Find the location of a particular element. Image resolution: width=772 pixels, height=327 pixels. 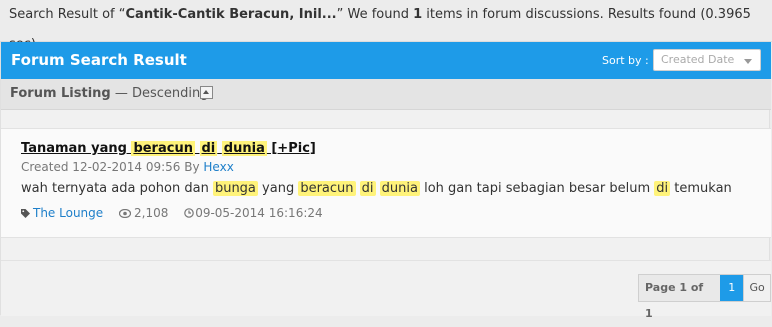

snippet-text: temukan is located at coordinates (701, 188).